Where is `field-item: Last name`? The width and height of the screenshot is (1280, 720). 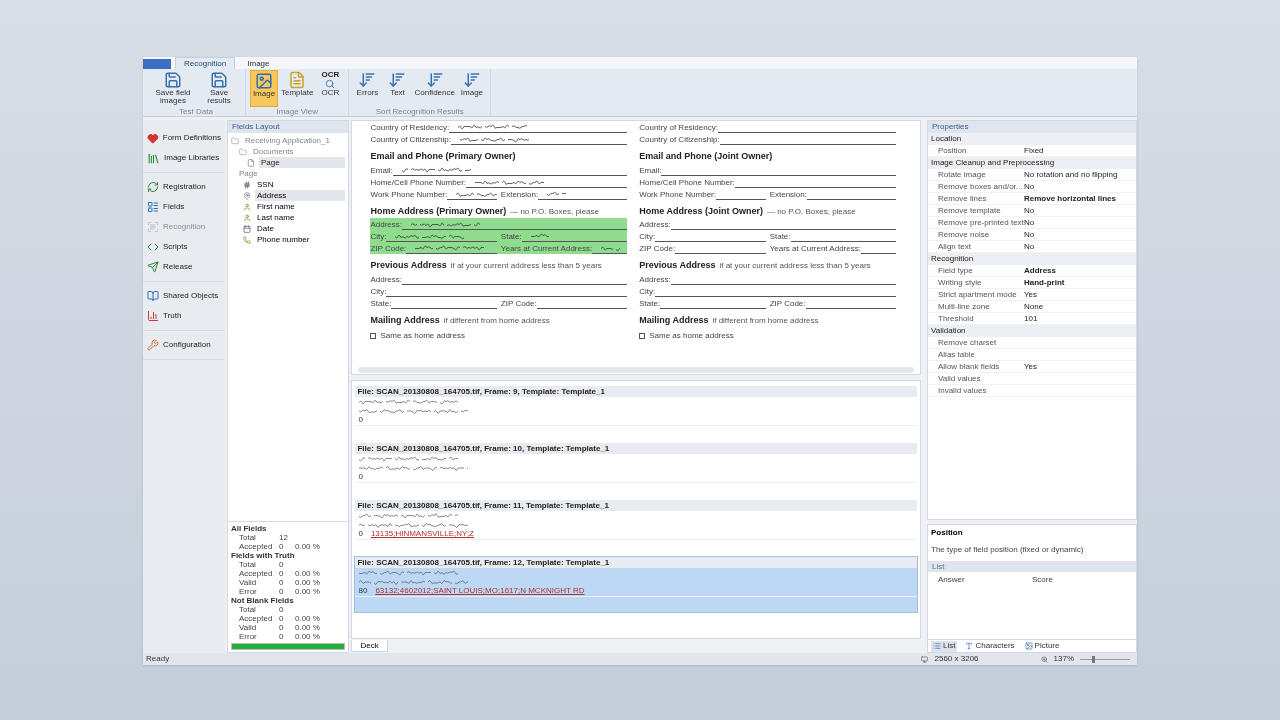 field-item: Last name is located at coordinates (300, 217).